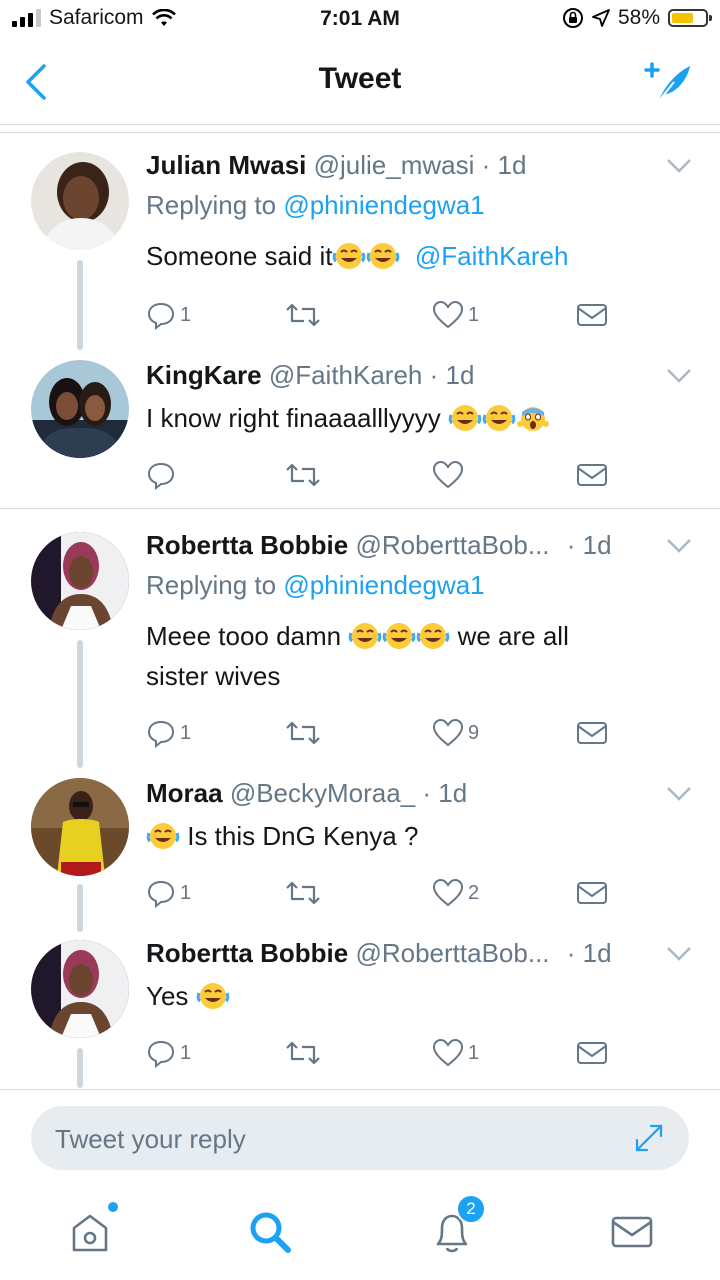  Describe the element at coordinates (299, 836) in the screenshot. I see `tweet-text-body: Is this DnG Kenya ?` at that location.